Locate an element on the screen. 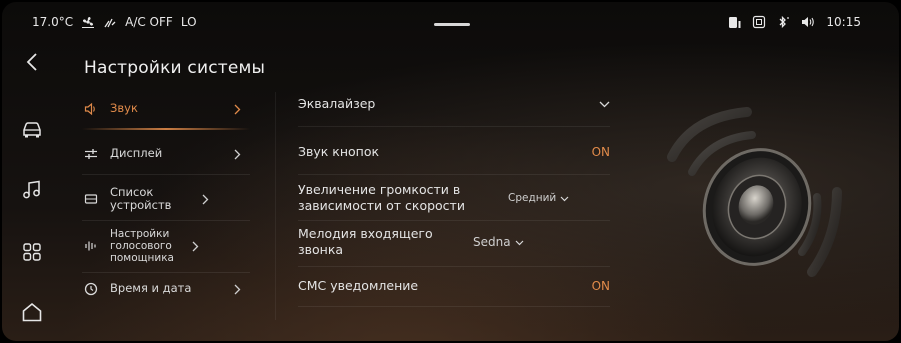 The height and width of the screenshot is (343, 901). clock-icon is located at coordinates (91, 289).